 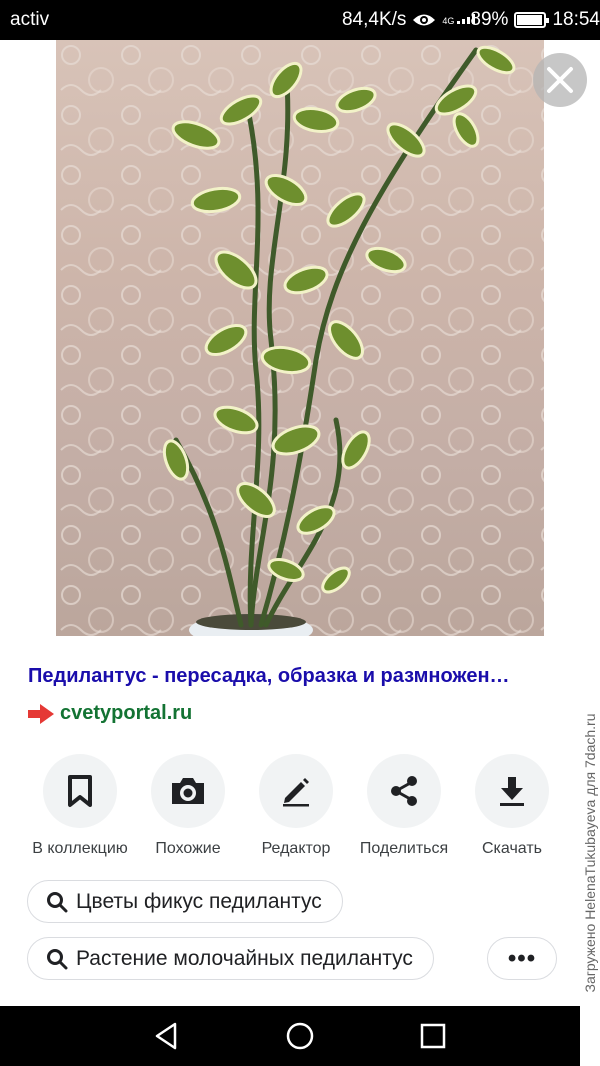 What do you see at coordinates (489, 19) in the screenshot?
I see `battery-percent: 89%` at bounding box center [489, 19].